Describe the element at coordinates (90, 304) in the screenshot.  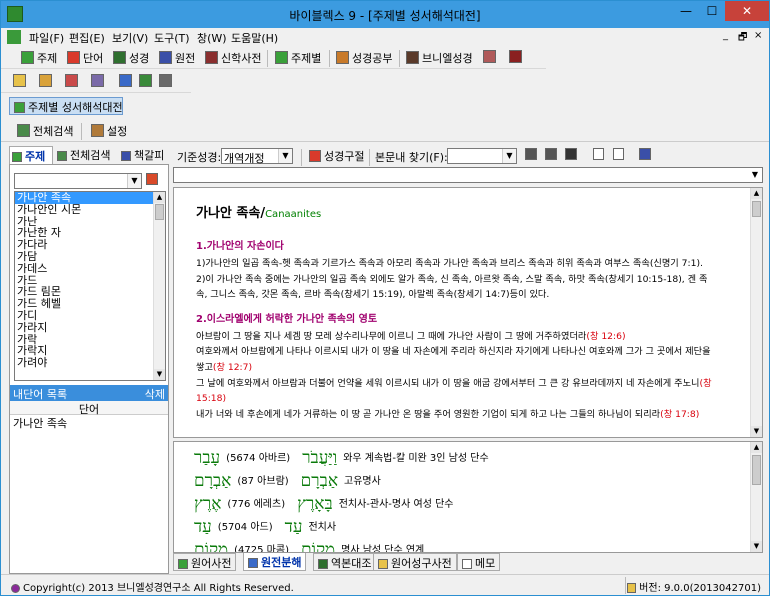
I see `list-item: 가드 헤벨` at that location.